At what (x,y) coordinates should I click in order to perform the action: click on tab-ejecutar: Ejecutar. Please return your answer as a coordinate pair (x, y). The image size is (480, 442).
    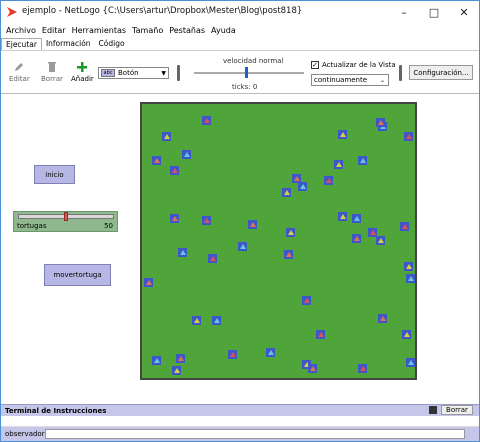
    Looking at the image, I should click on (21, 44).